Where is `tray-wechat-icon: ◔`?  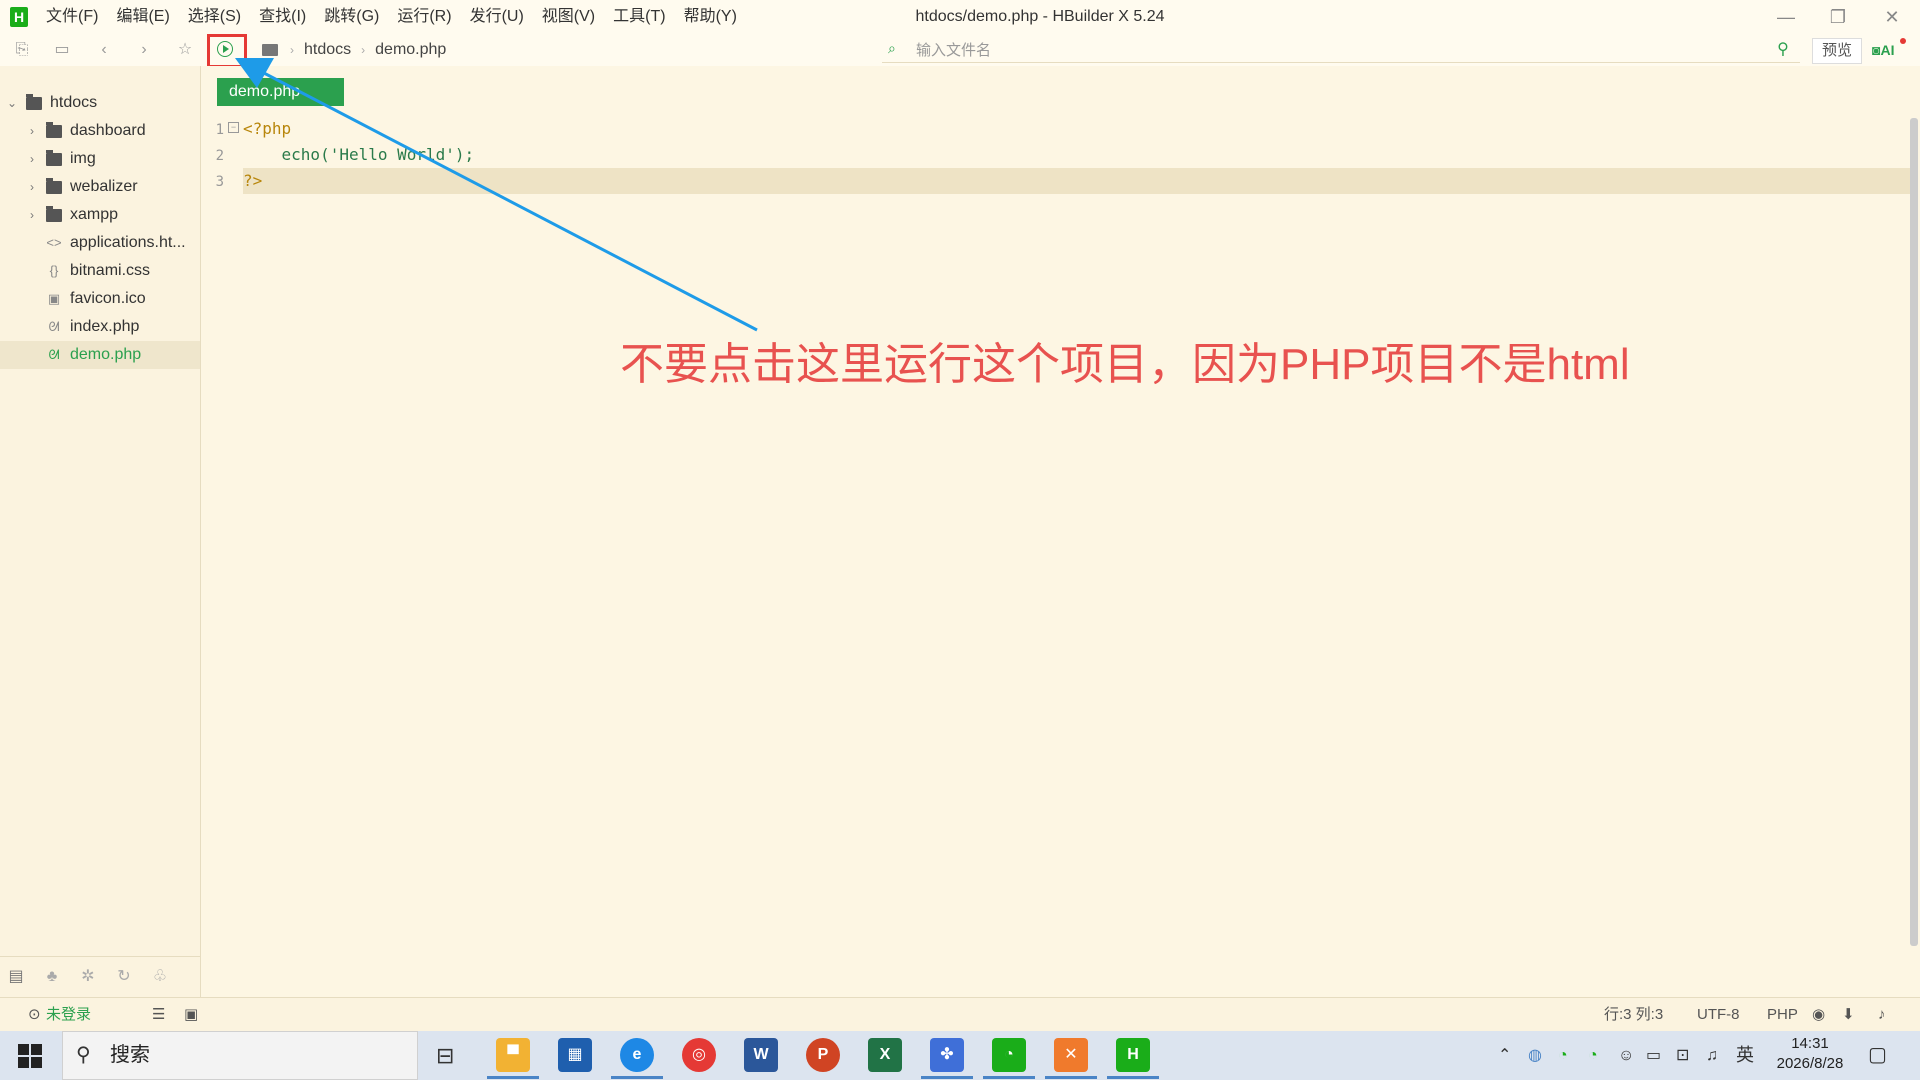 tray-wechat-icon: ◔ is located at coordinates (1563, 1055).